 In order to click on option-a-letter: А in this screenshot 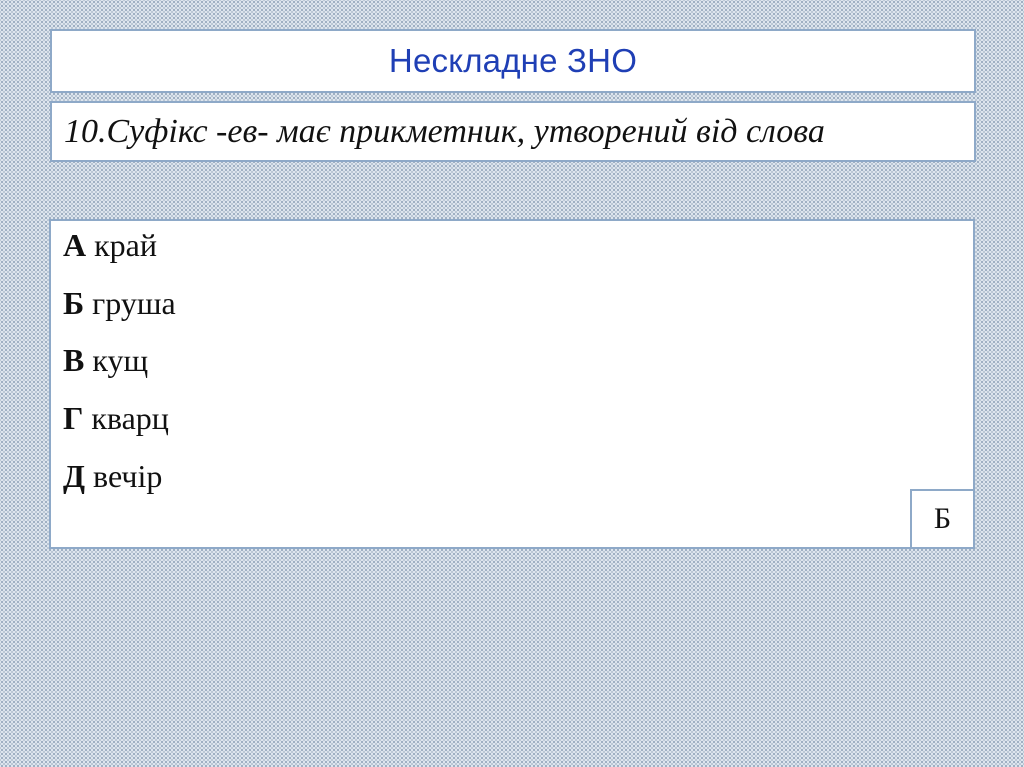, I will do `click(75, 245)`.